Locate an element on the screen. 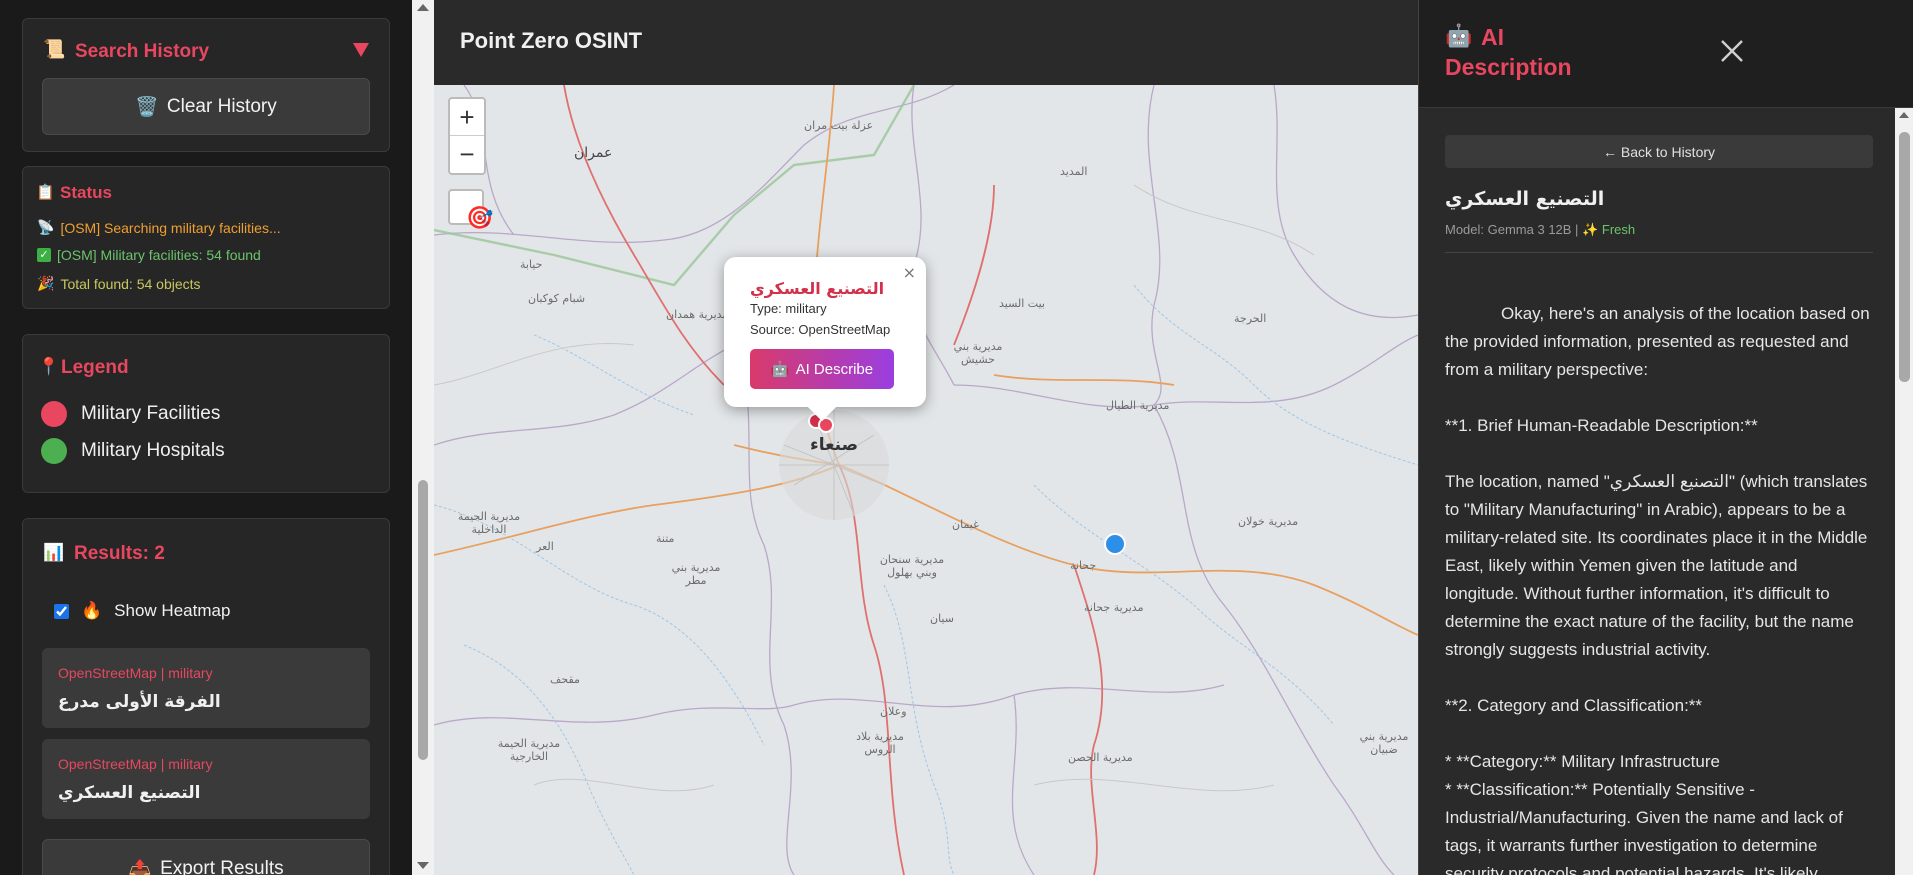 The height and width of the screenshot is (875, 1913). ai-panel-title: AI Description is located at coordinates (1508, 52).